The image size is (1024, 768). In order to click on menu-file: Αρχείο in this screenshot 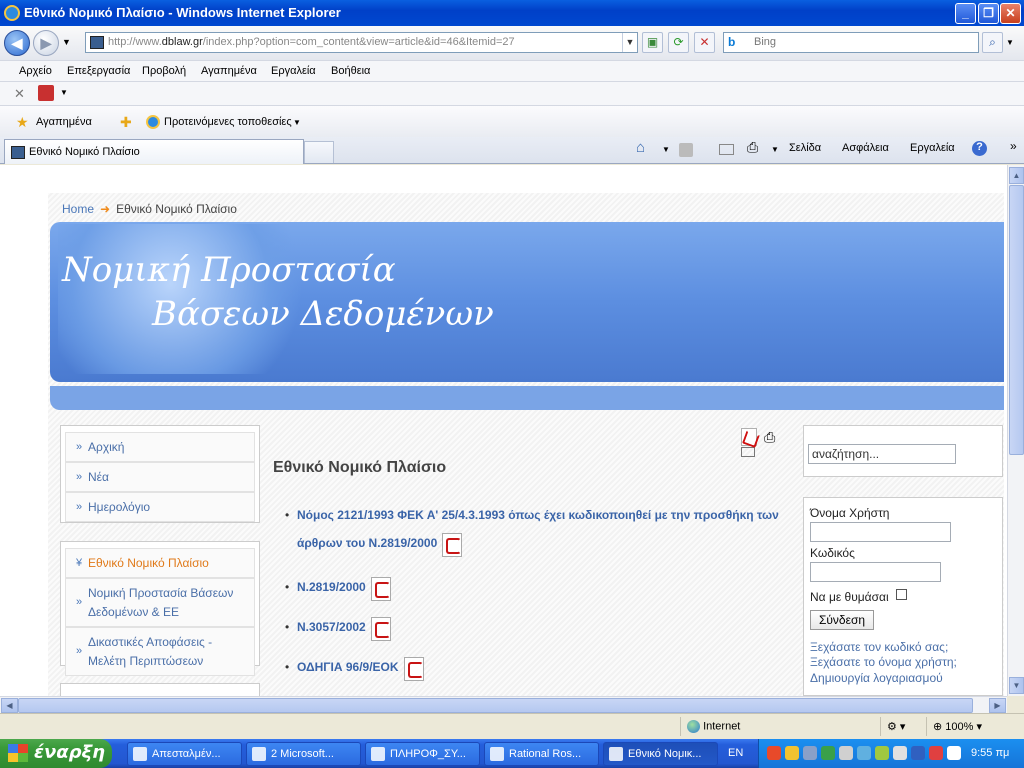, I will do `click(35, 71)`.